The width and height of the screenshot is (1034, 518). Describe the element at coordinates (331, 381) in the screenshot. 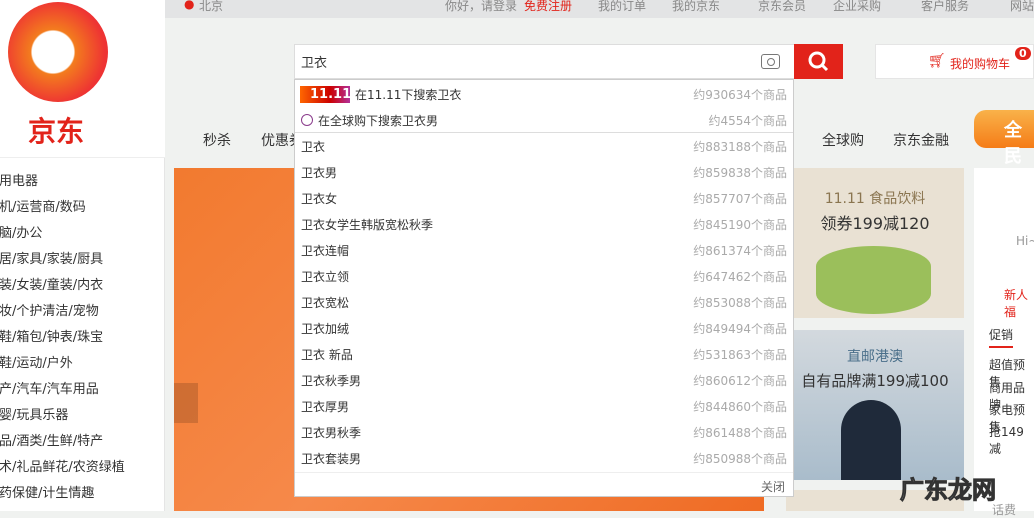

I see `suggestion-text: 卫衣秋季男` at that location.